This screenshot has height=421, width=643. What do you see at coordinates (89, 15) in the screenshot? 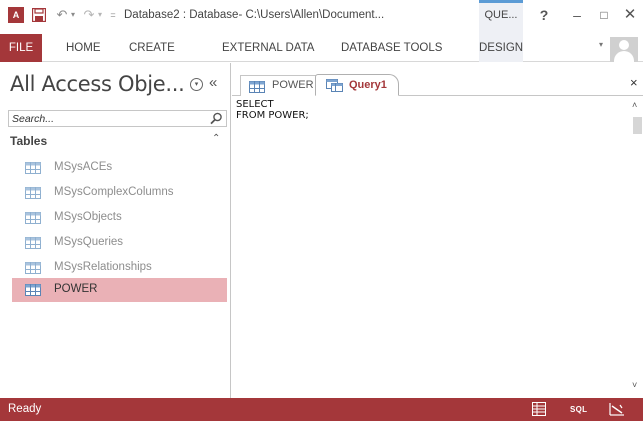
I see `redo-icon: ↷` at bounding box center [89, 15].